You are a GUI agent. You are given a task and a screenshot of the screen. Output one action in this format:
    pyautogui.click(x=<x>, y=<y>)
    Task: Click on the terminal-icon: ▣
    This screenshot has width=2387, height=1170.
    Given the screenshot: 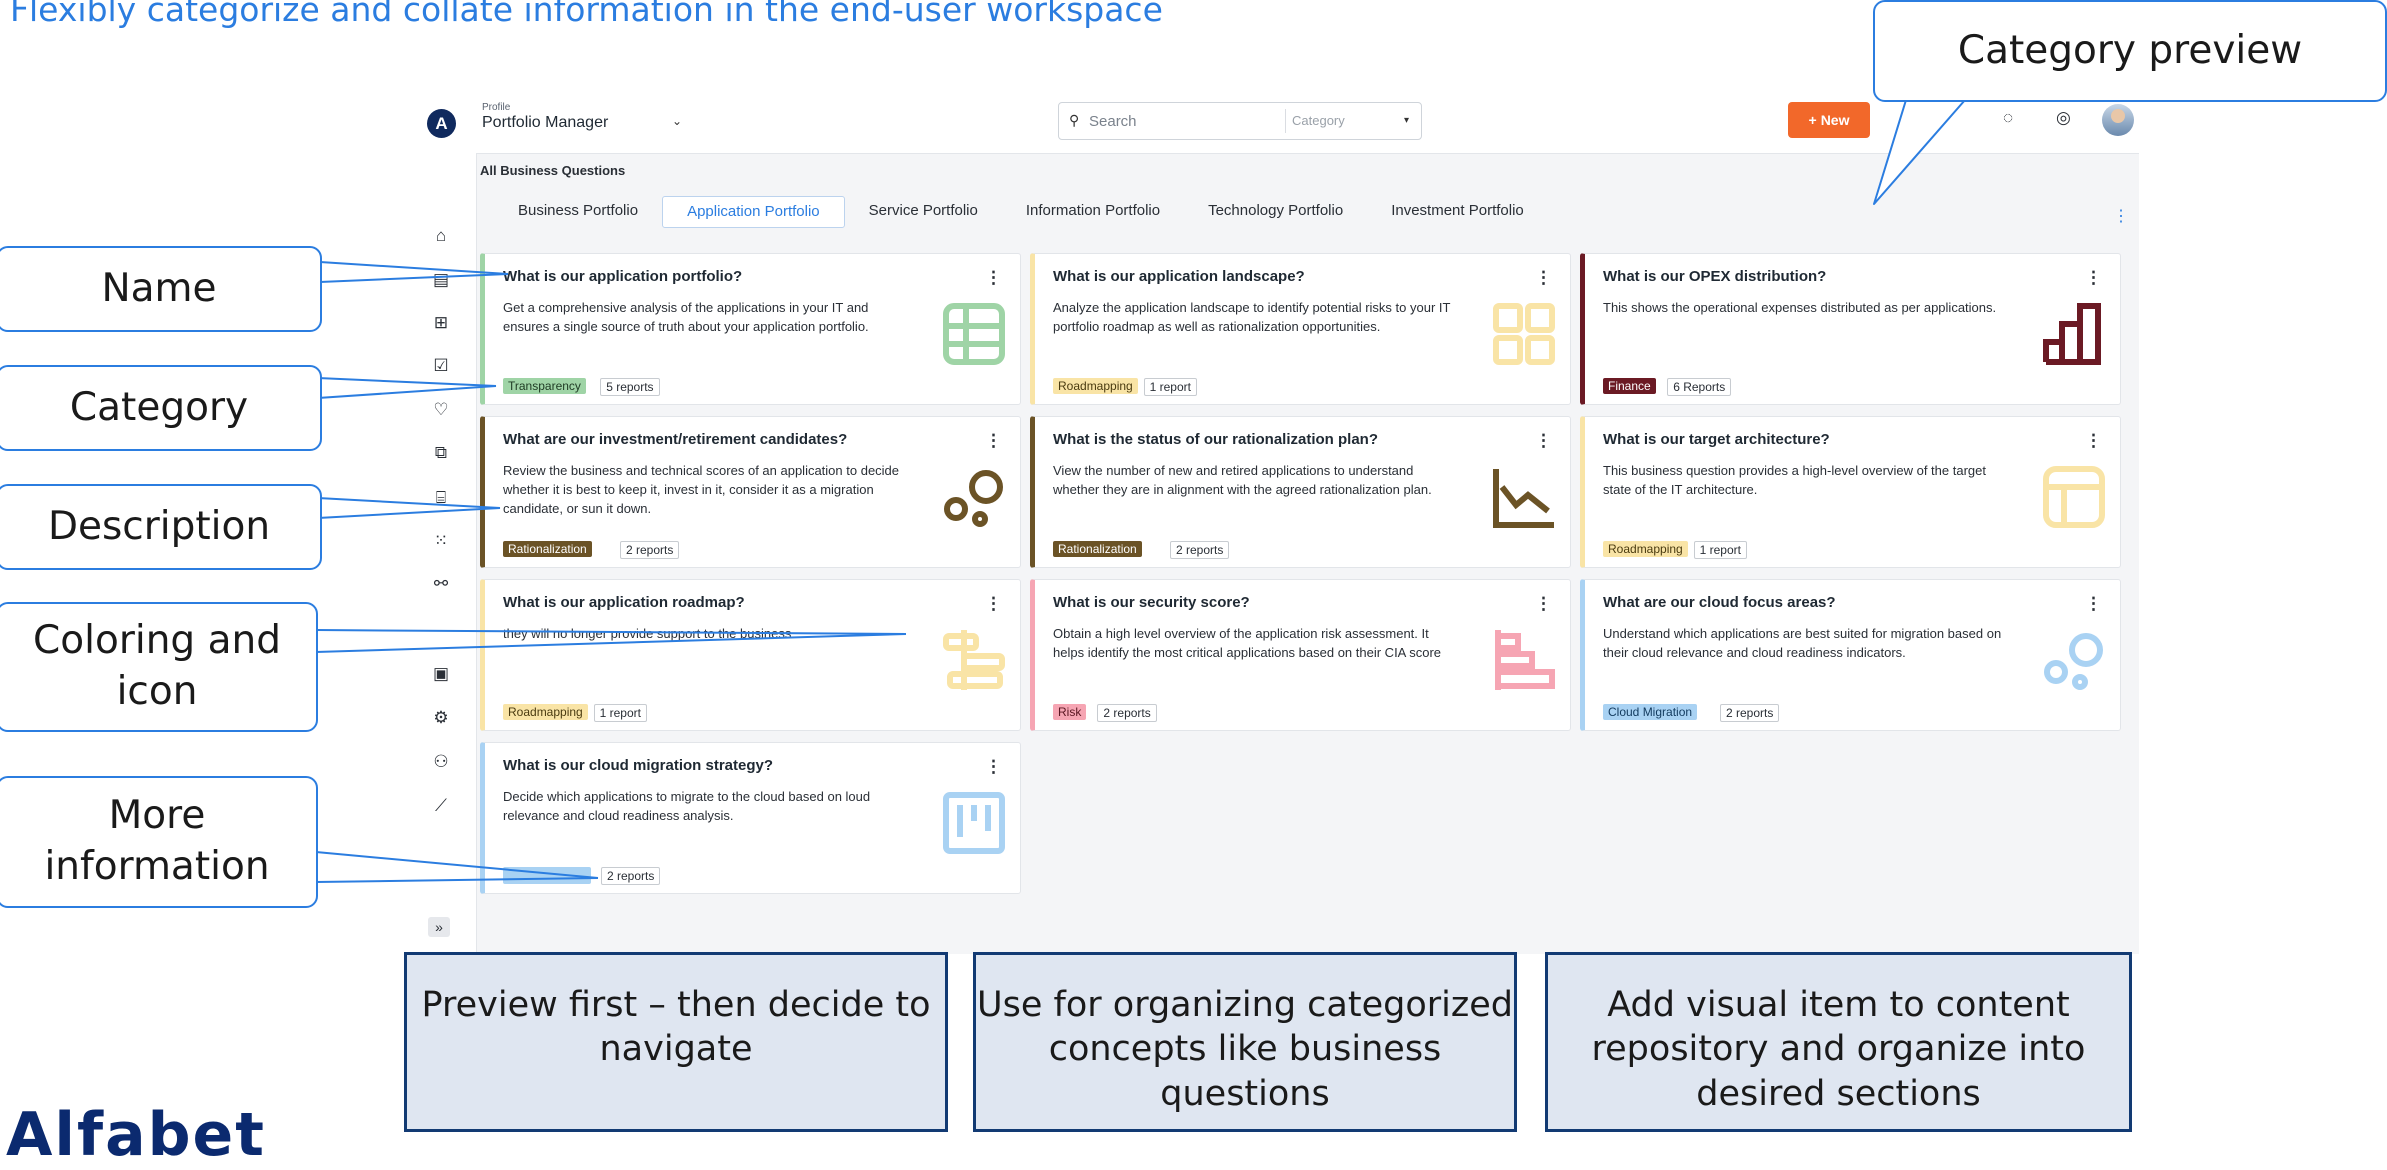 What is the action you would take?
    pyautogui.click(x=441, y=674)
    